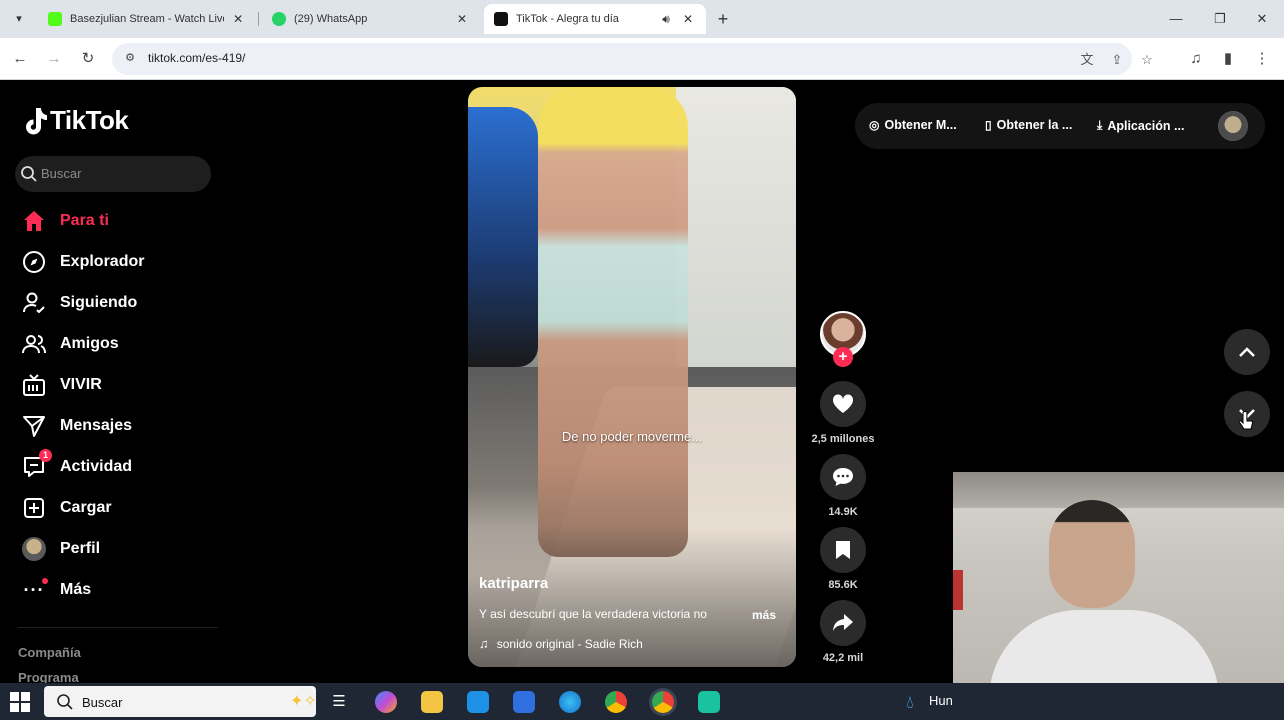 The height and width of the screenshot is (720, 1284). What do you see at coordinates (501, 19) in the screenshot?
I see `tiktok-favicon-icon` at bounding box center [501, 19].